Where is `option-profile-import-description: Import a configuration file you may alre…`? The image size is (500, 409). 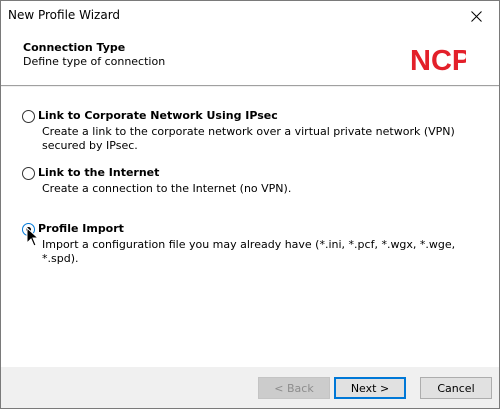 option-profile-import-description: Import a configuration file you may alre… is located at coordinates (249, 251).